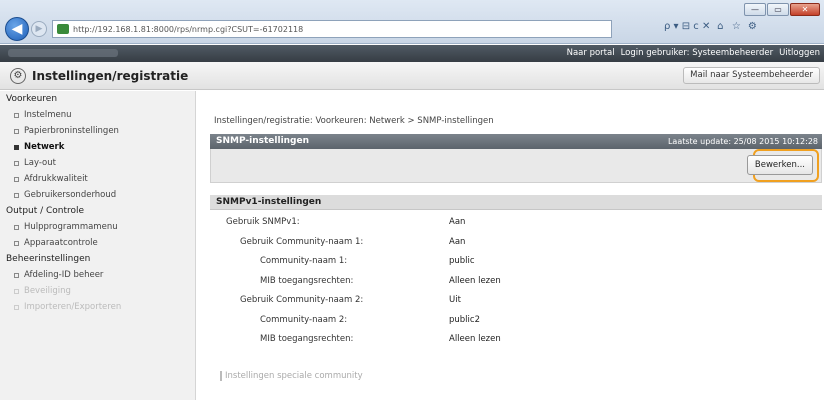 The height and width of the screenshot is (400, 824). What do you see at coordinates (697, 53) in the screenshot?
I see `login-user-label: Login gebruiker: Systeembeheerder` at bounding box center [697, 53].